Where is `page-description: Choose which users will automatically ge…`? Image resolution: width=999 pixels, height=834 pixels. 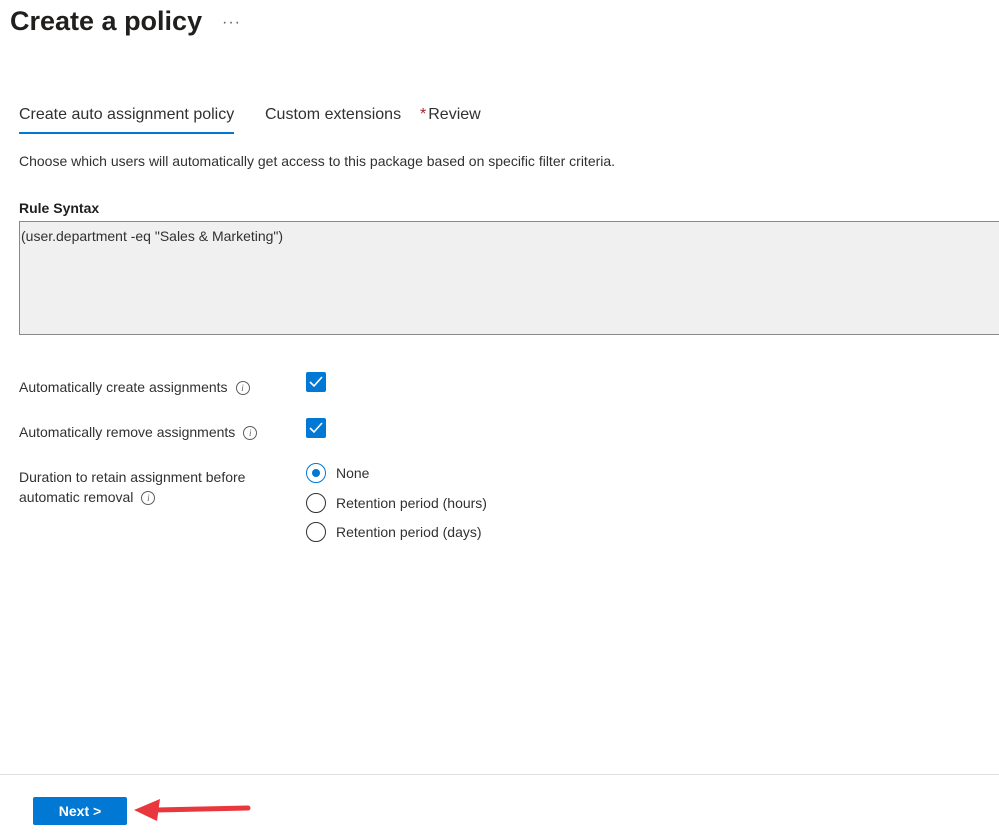
page-description: Choose which users will automatically ge… is located at coordinates (317, 161).